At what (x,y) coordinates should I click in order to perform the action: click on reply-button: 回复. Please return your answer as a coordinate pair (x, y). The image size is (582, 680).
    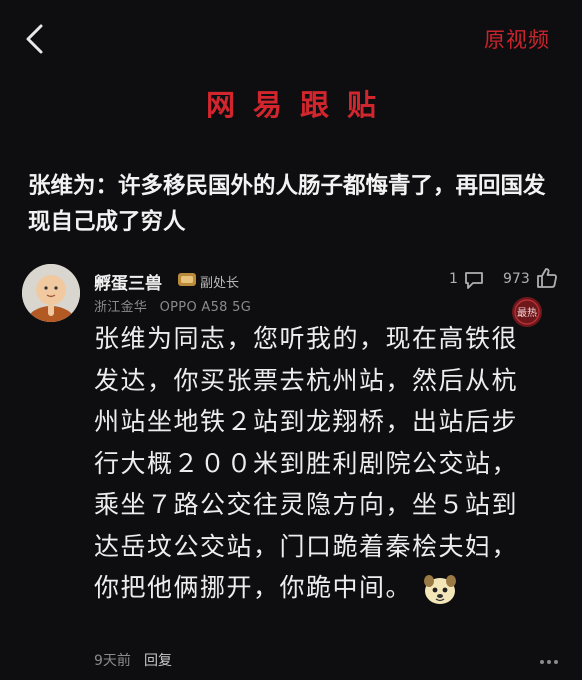
    Looking at the image, I should click on (158, 660).